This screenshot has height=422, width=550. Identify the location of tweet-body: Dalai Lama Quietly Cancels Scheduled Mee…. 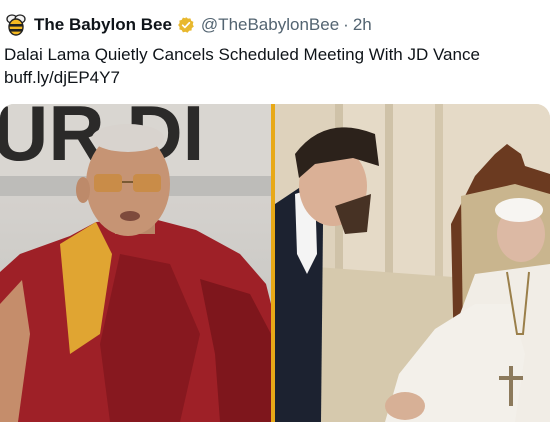
(242, 54).